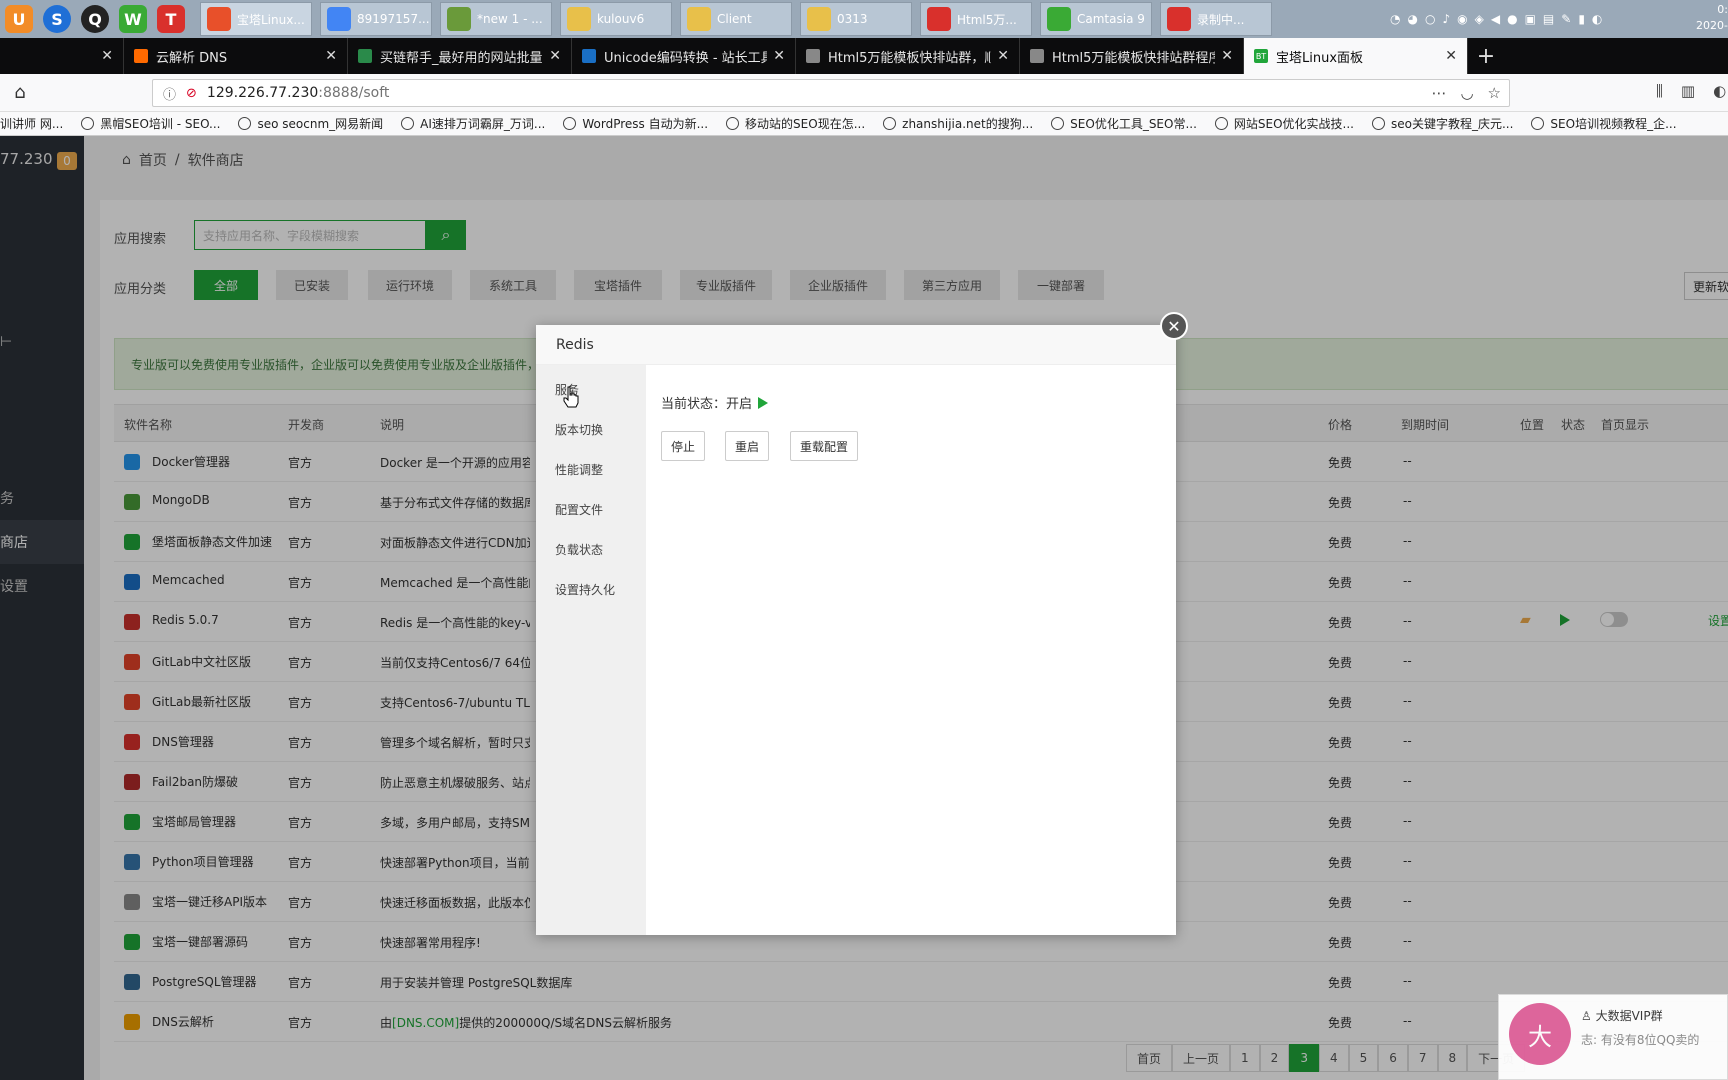  I want to click on network-icon: ▮, so click(1581, 19).